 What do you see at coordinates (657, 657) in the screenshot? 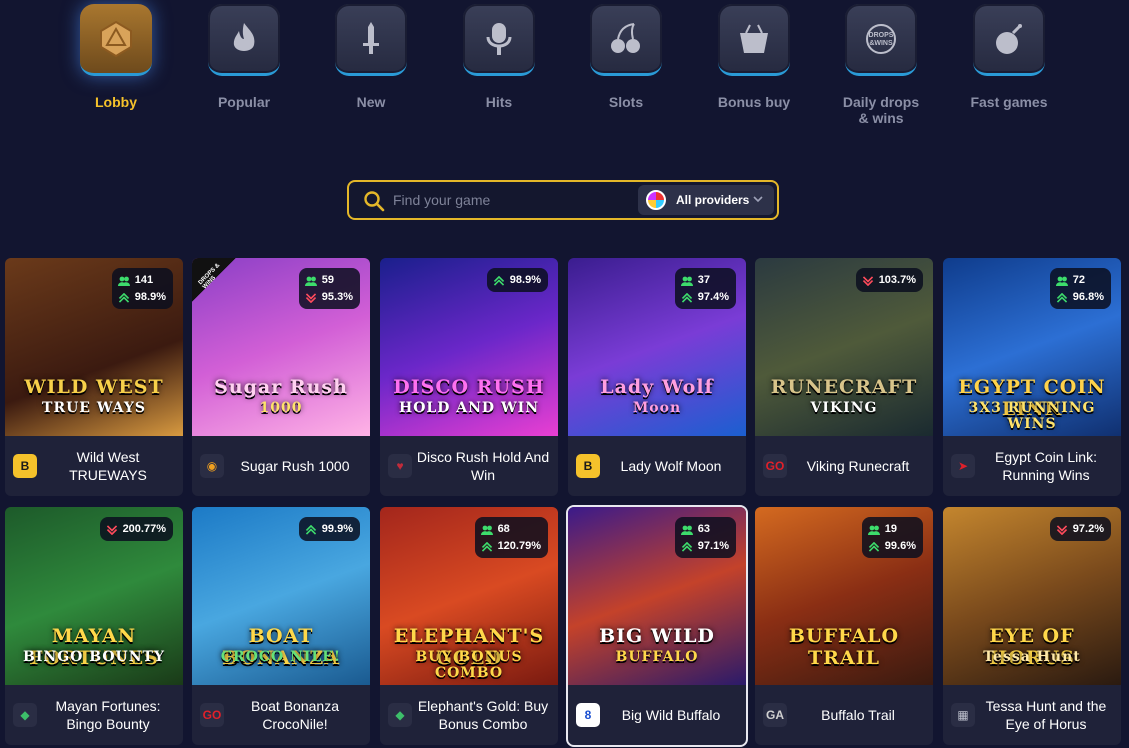
I see `art-subtitle: BUFFALO` at bounding box center [657, 657].